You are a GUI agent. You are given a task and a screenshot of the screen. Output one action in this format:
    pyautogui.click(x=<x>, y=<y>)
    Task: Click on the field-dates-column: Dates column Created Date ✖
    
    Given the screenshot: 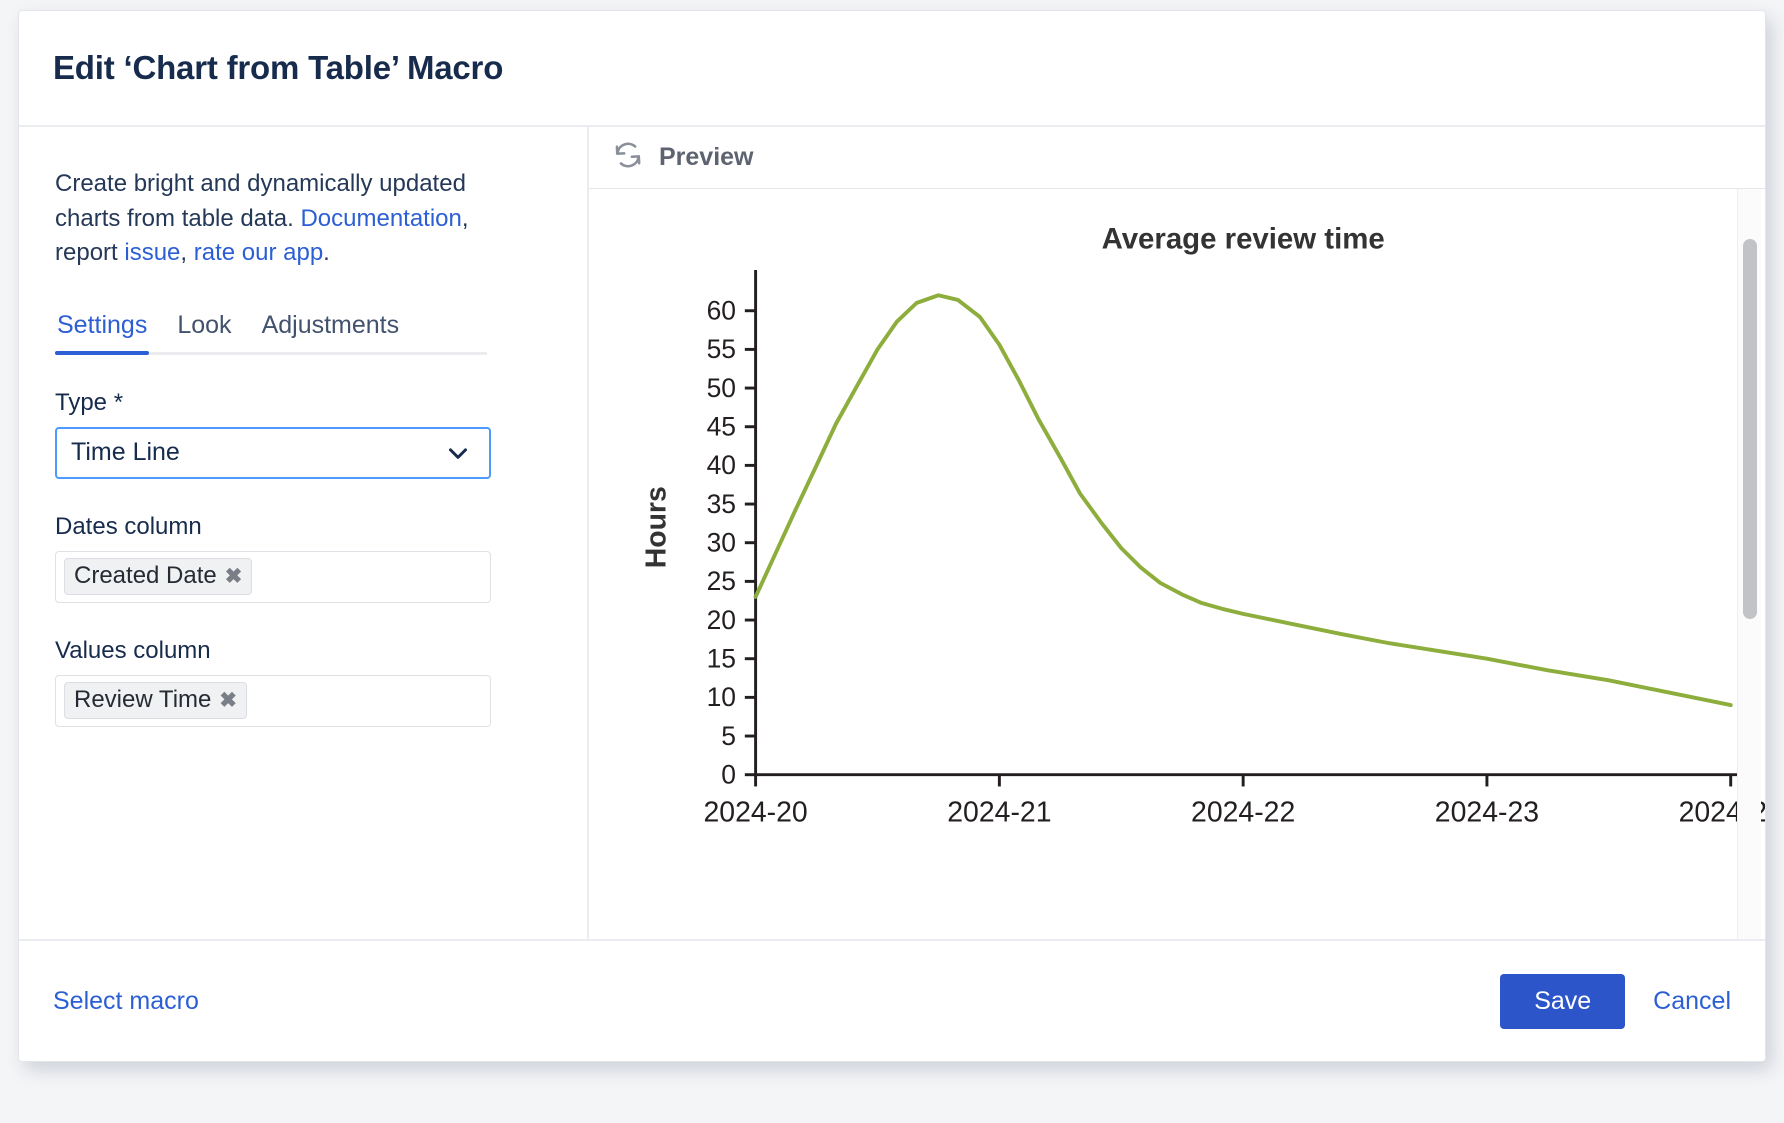 What is the action you would take?
    pyautogui.click(x=303, y=558)
    